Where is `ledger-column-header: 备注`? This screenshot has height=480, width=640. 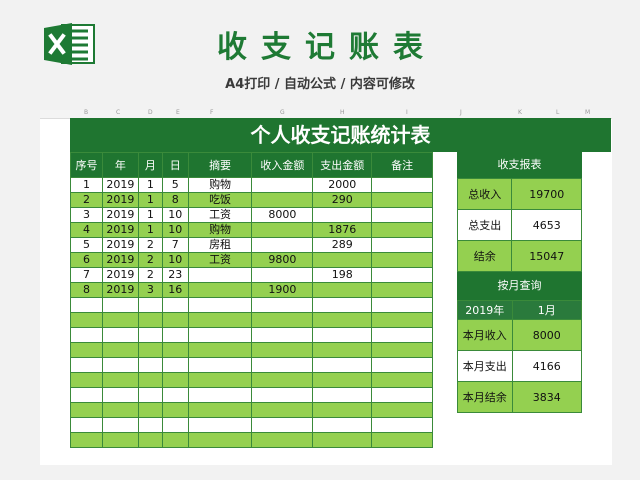
ledger-column-header: 备注 is located at coordinates (402, 165).